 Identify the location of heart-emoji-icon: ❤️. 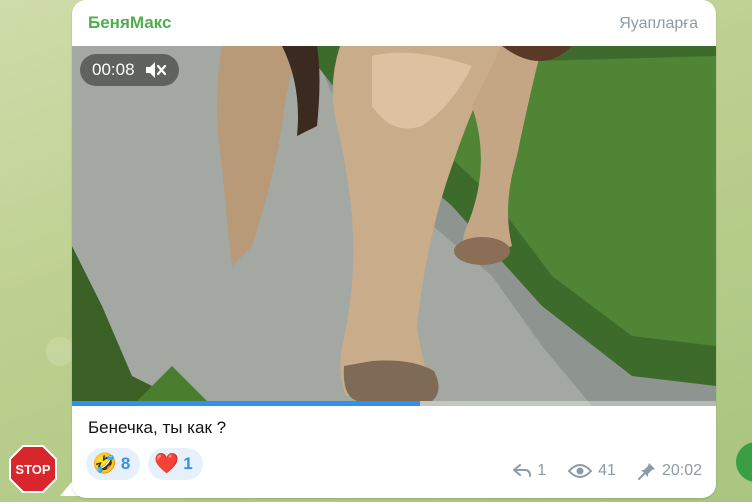
(167, 464).